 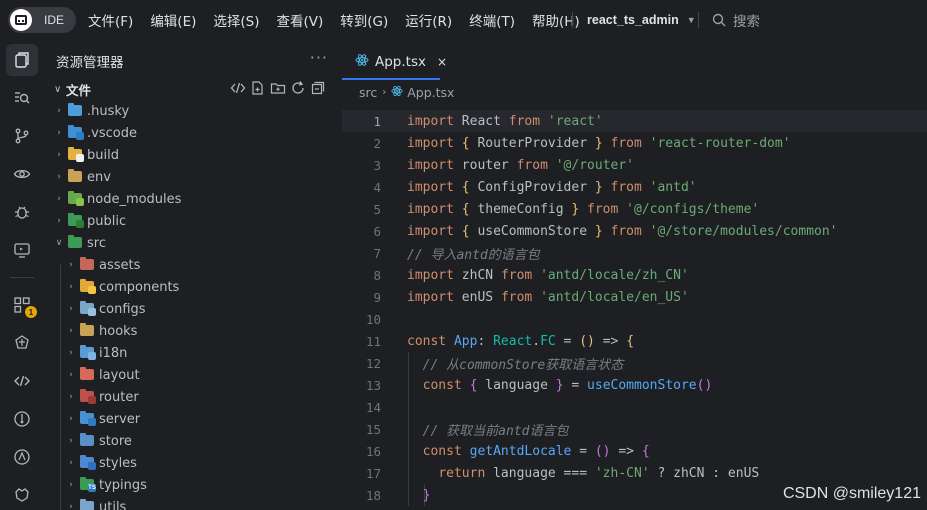 What do you see at coordinates (22, 60) in the screenshot?
I see `activity-explorer` at bounding box center [22, 60].